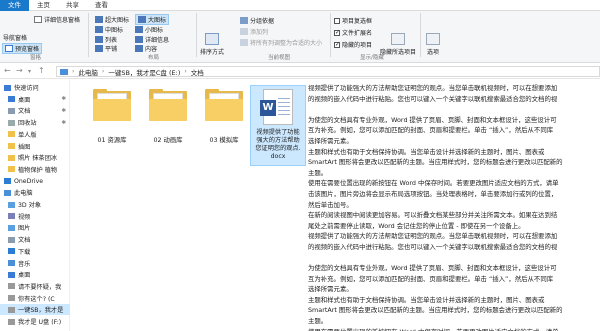  I want to click on selected-file-item: W 视频提供了功能 强大的方法帮助 您证明您的观点. docx, so click(278, 125).